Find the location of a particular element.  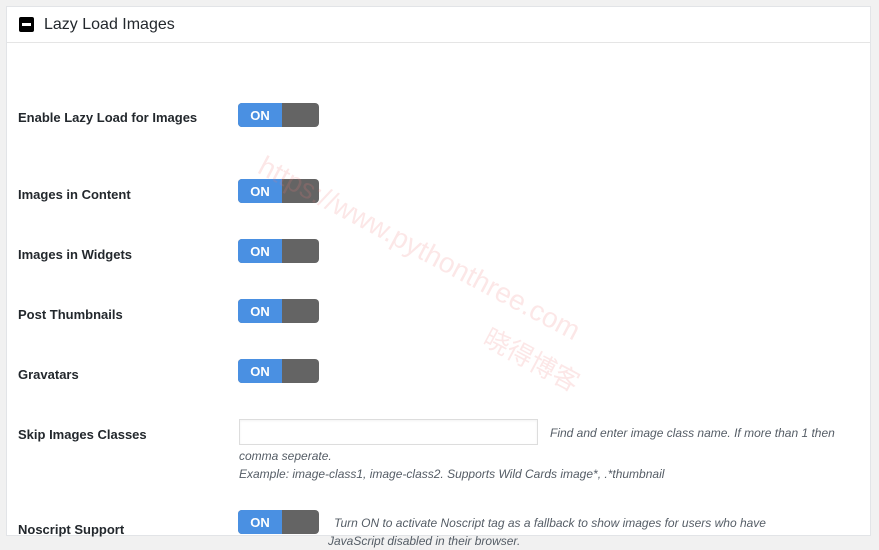

panel-title: Lazy Load Images is located at coordinates (109, 24).